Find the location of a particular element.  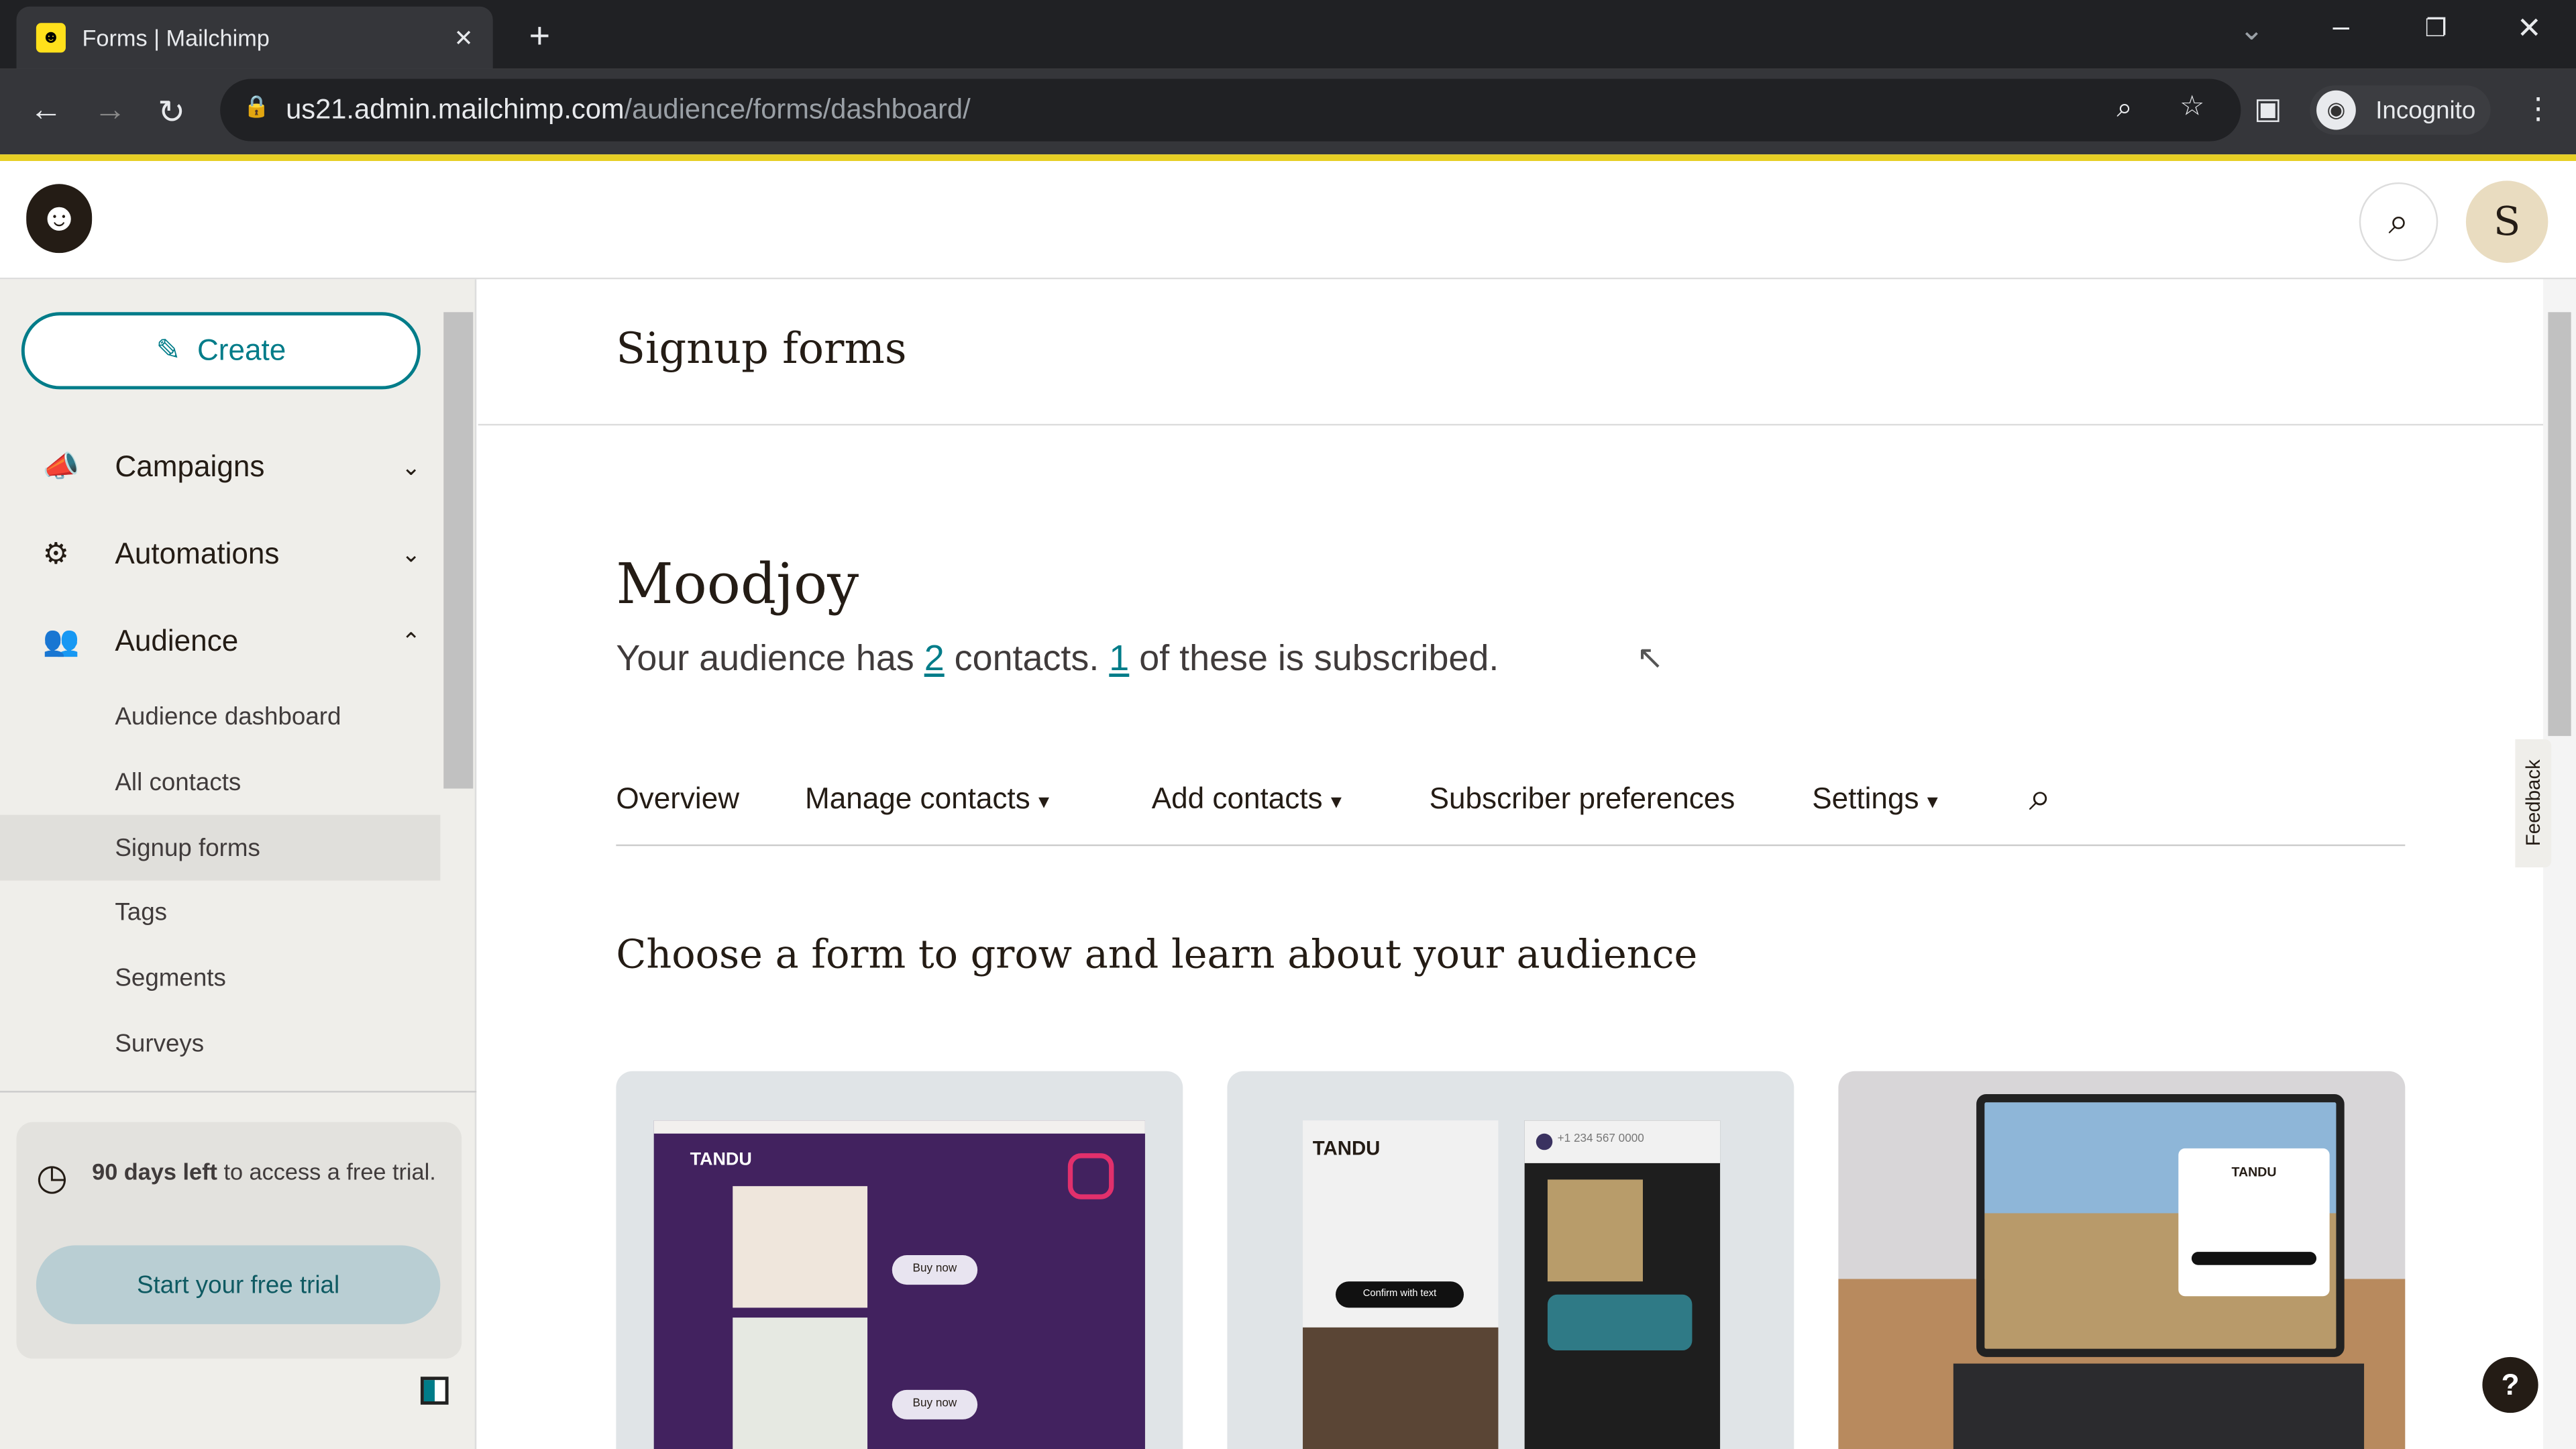

summary-text: contacts. is located at coordinates (1027, 658).